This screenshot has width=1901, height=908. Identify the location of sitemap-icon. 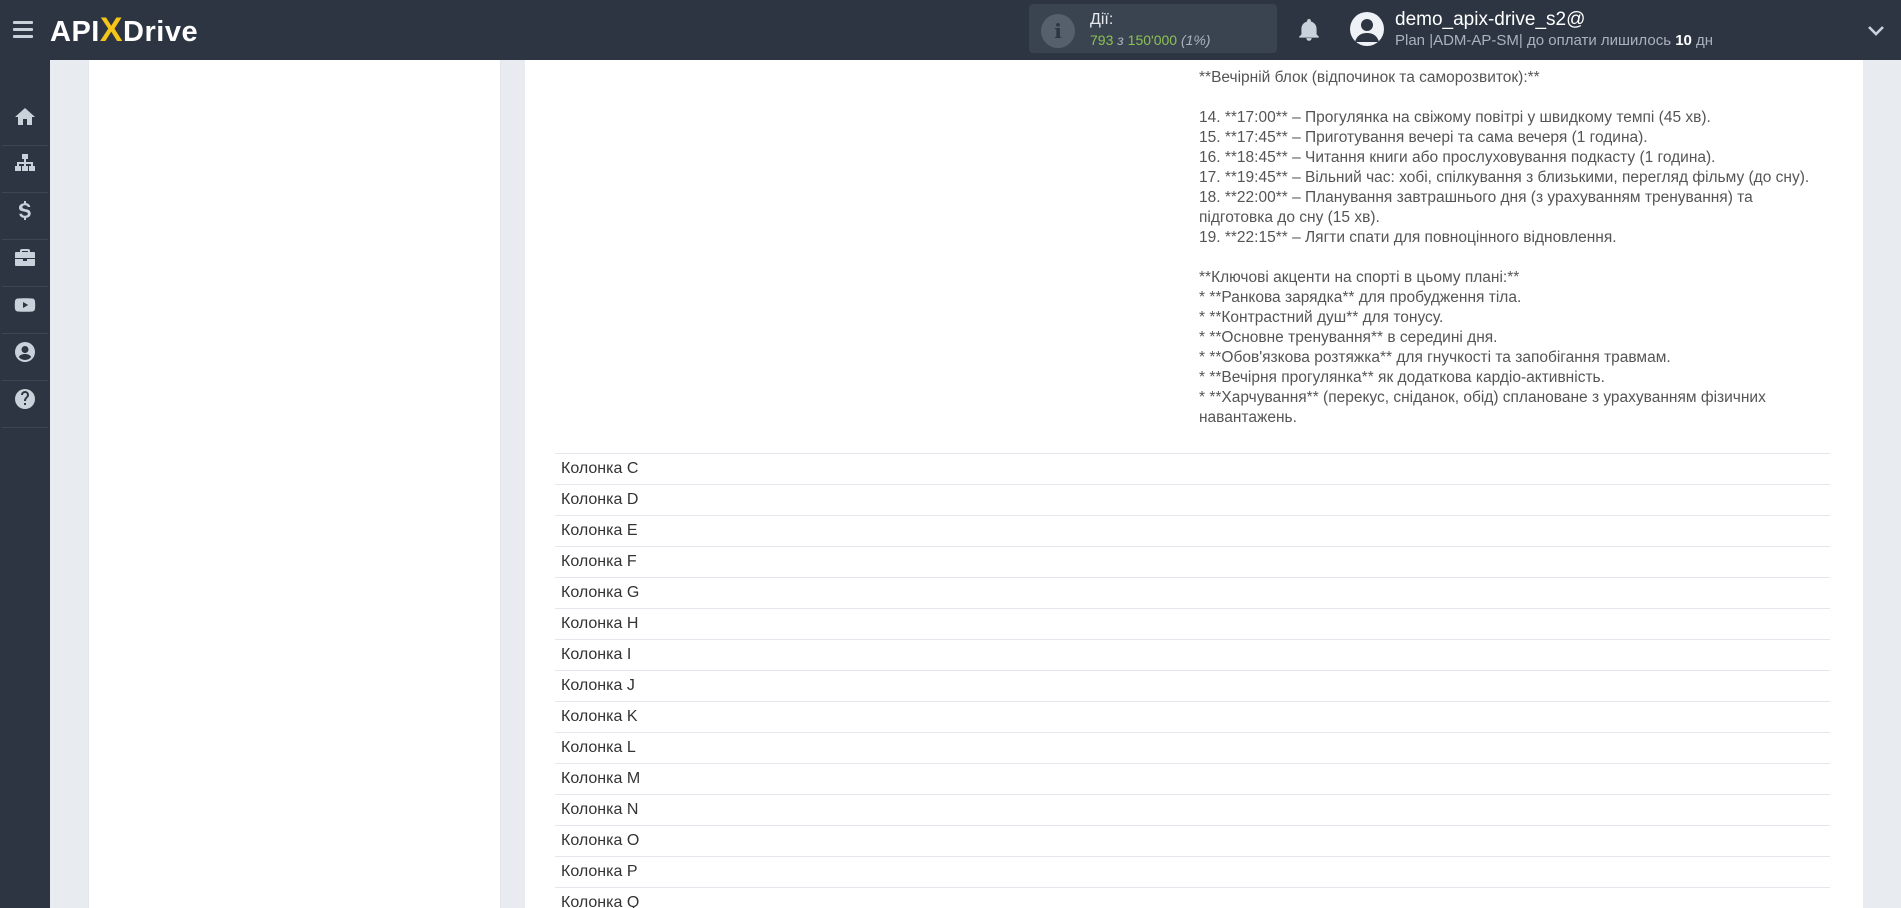
(25, 164).